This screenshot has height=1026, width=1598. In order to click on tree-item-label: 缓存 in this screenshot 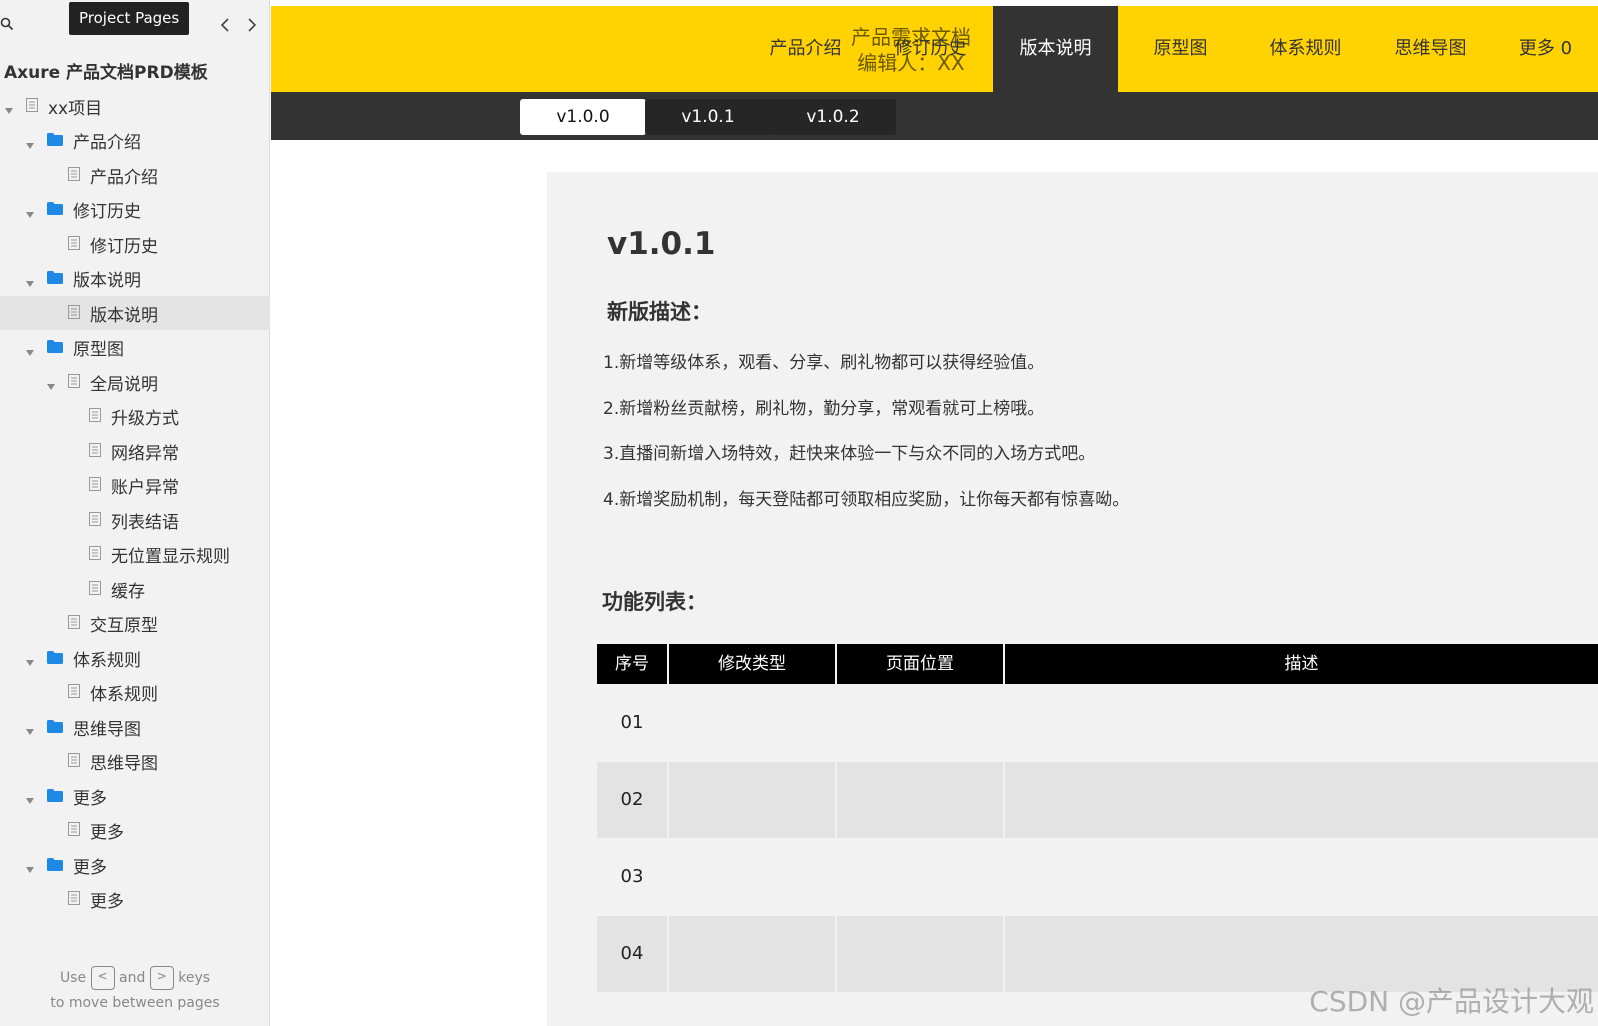, I will do `click(128, 591)`.